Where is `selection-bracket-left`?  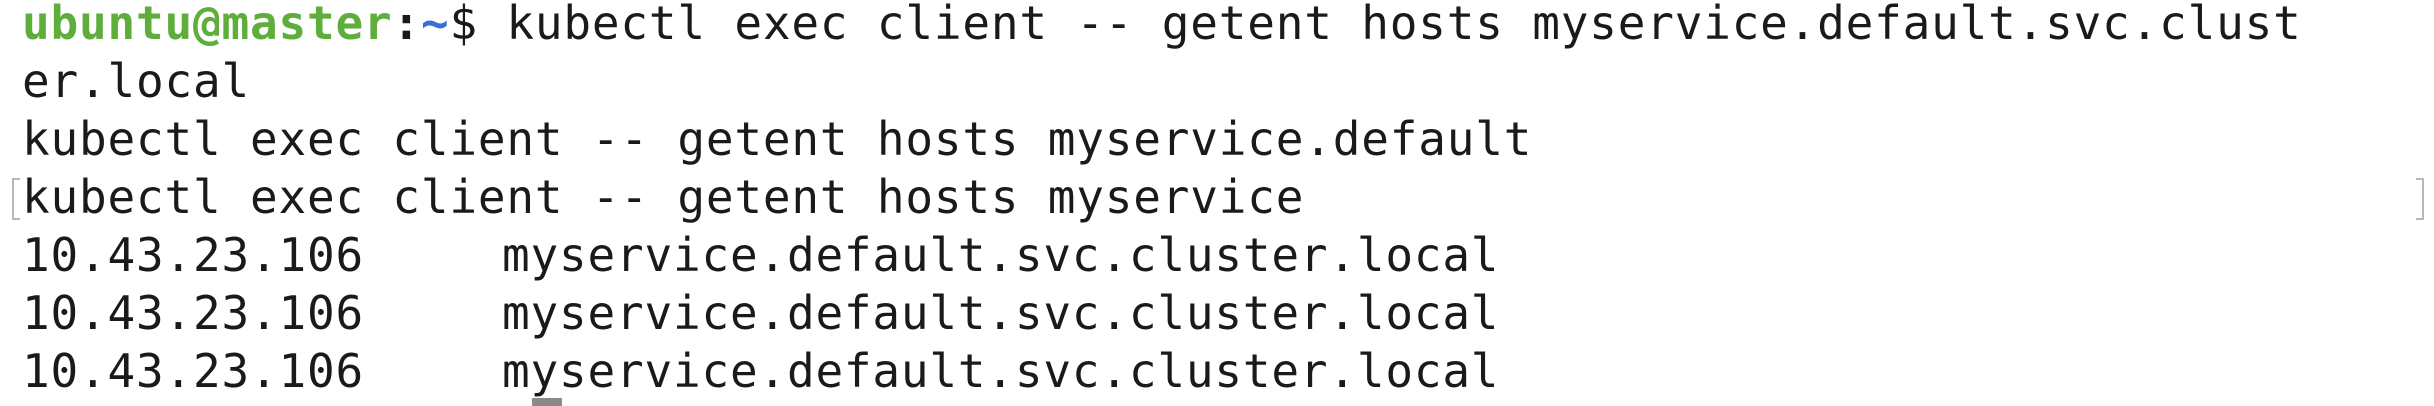 selection-bracket-left is located at coordinates (16, 199).